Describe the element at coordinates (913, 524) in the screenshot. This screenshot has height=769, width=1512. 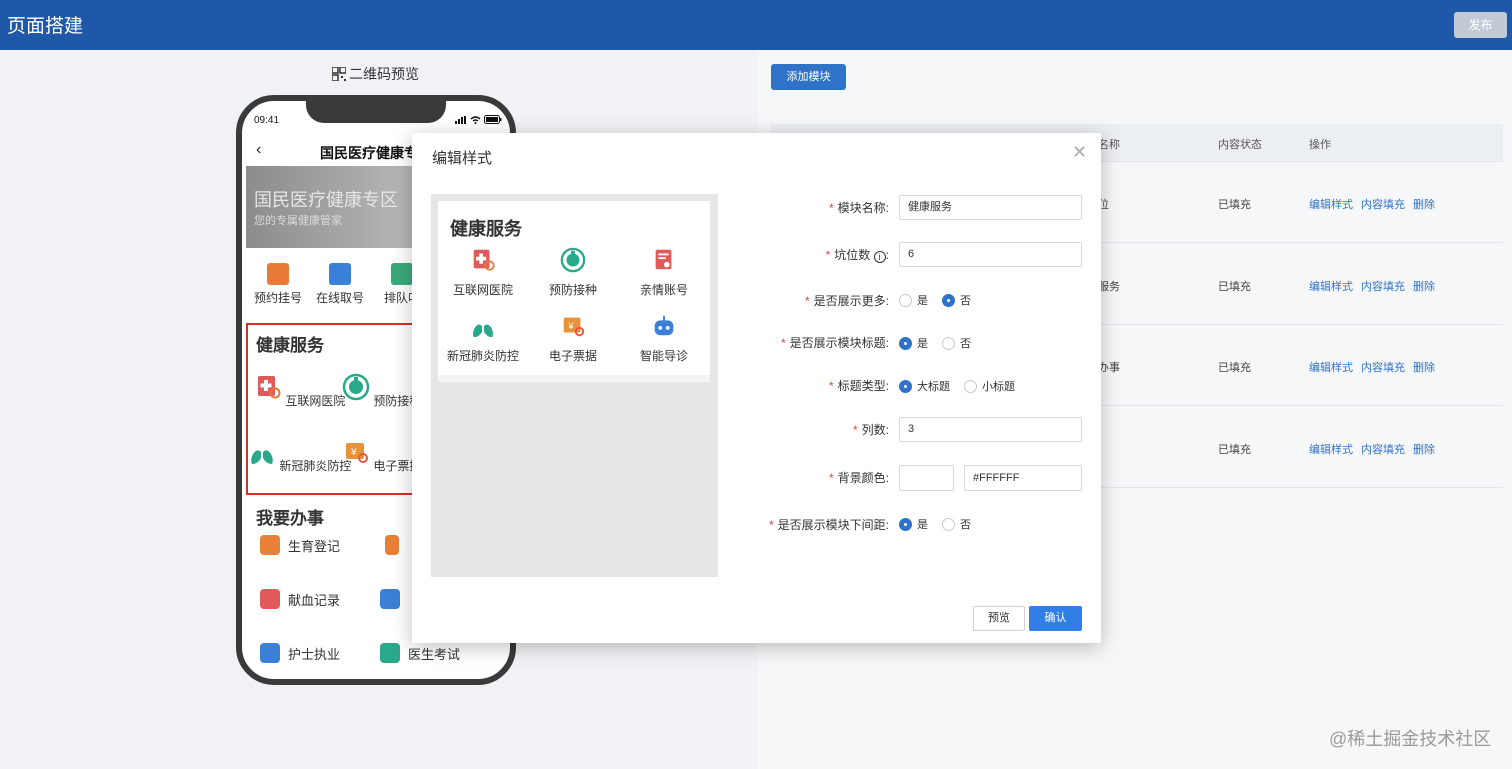
I see `bottom-gap-yes-radio: 是` at that location.